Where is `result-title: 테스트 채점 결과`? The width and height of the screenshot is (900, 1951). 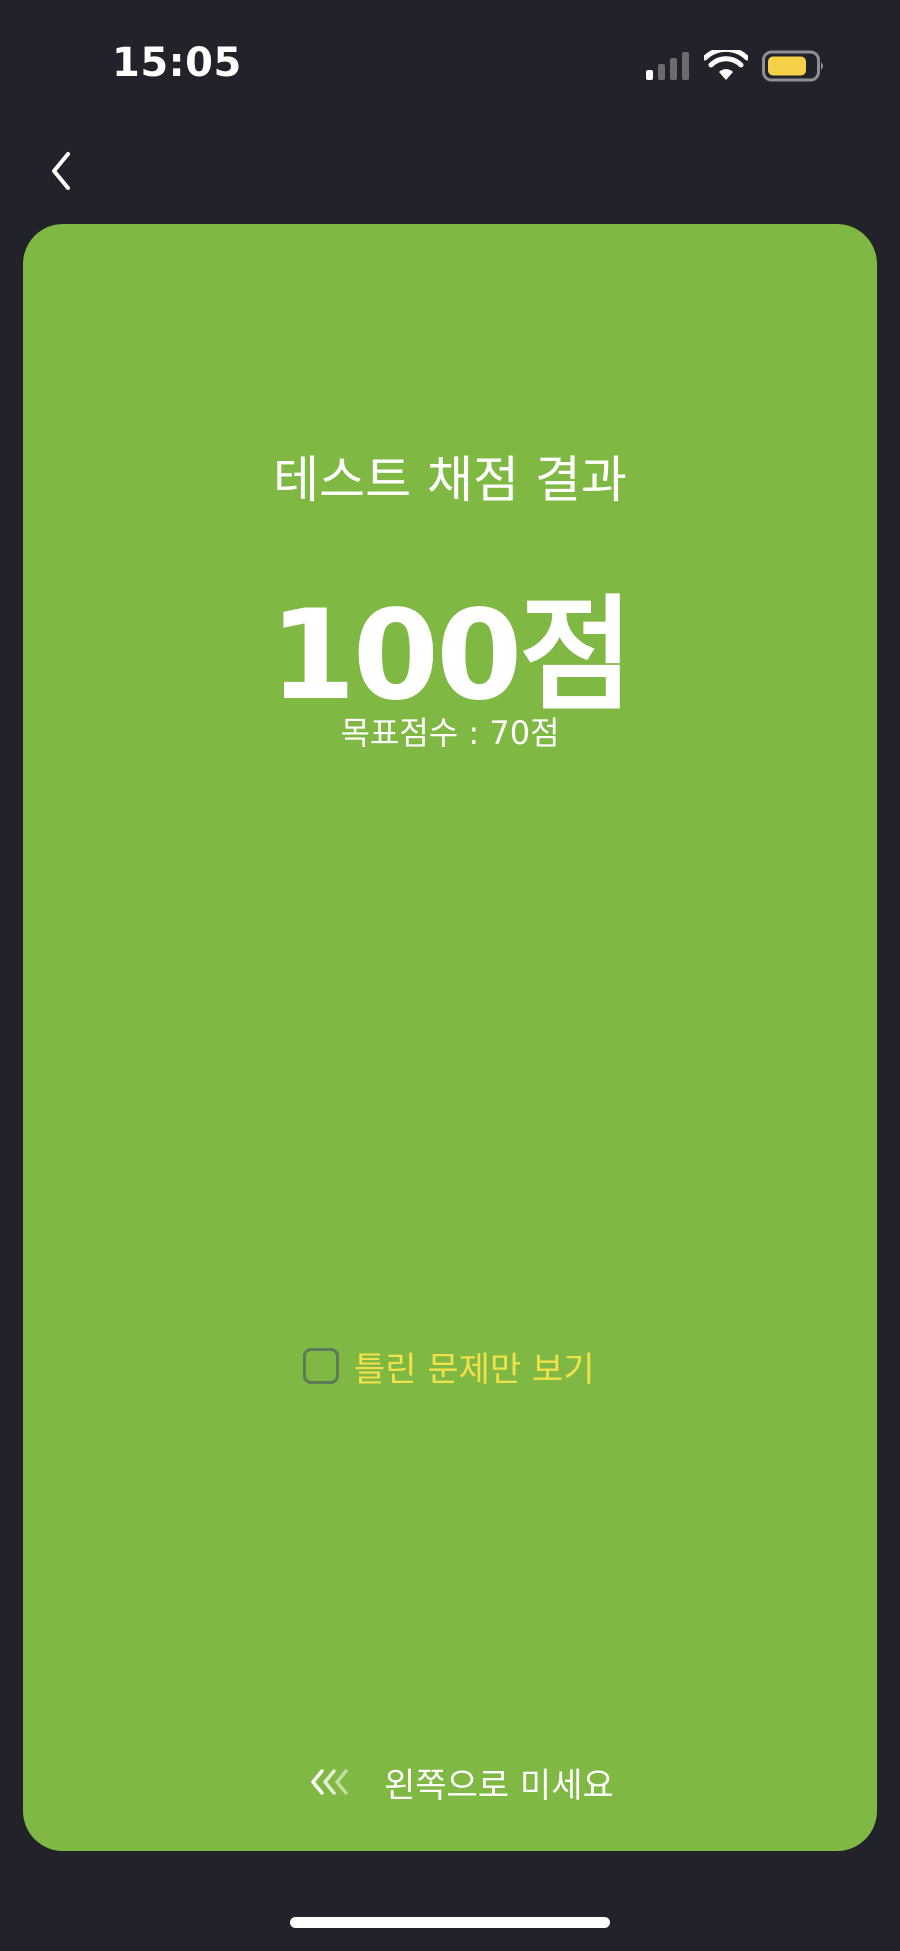 result-title: 테스트 채점 결과 is located at coordinates (450, 480).